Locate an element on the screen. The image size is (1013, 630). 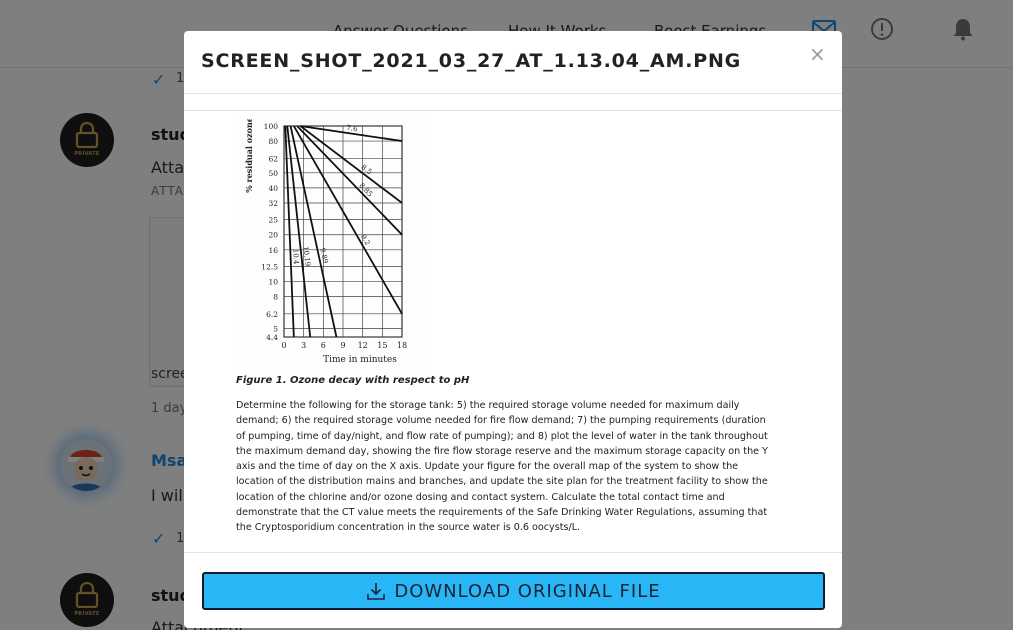
chart-x-tick-label: 18 is located at coordinates (402, 345).